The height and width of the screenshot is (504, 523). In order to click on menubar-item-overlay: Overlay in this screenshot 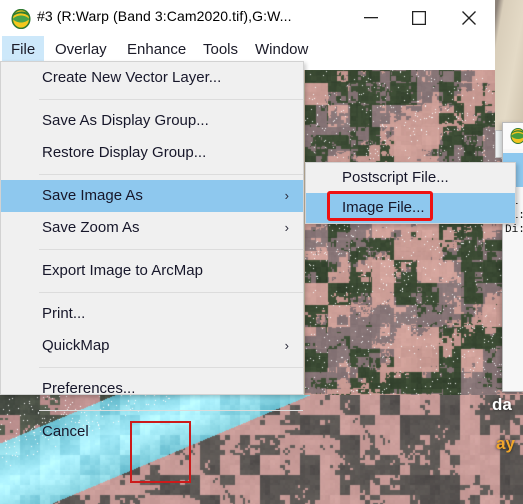, I will do `click(81, 50)`.